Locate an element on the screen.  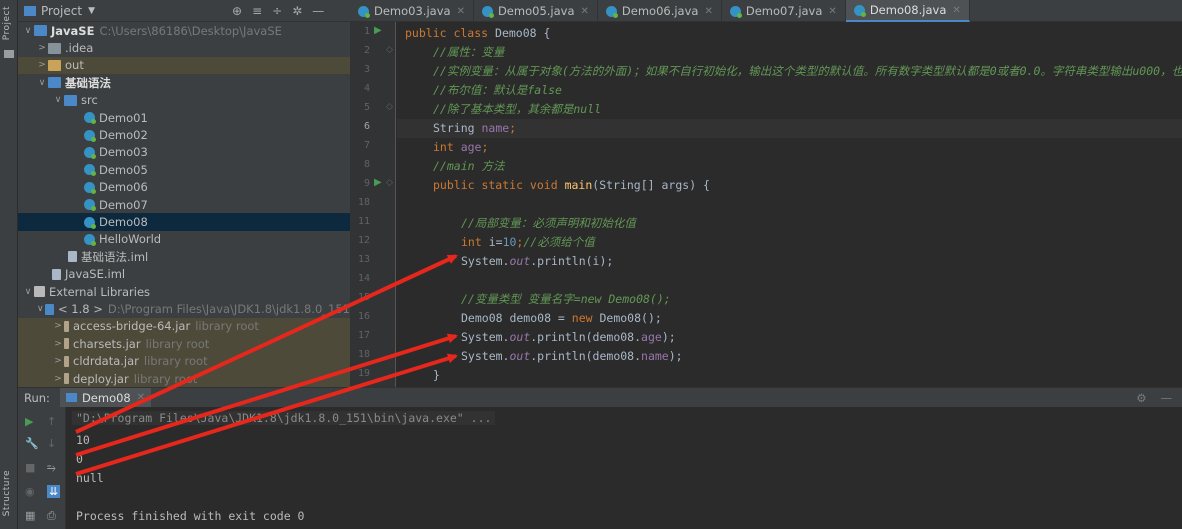
tab-demo06: Demo06.java ✕ is located at coordinates (660, 11).